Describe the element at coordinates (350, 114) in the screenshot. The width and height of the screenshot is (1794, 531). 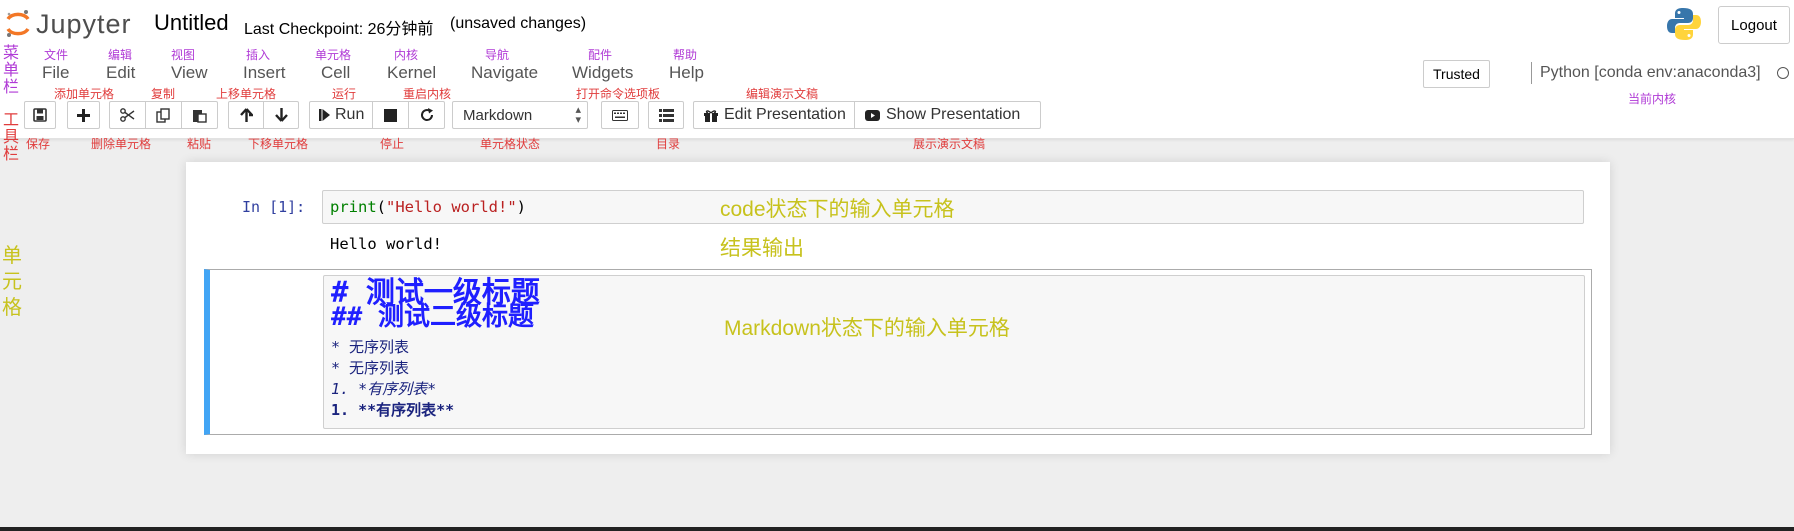
I see `run-button-label: Run` at that location.